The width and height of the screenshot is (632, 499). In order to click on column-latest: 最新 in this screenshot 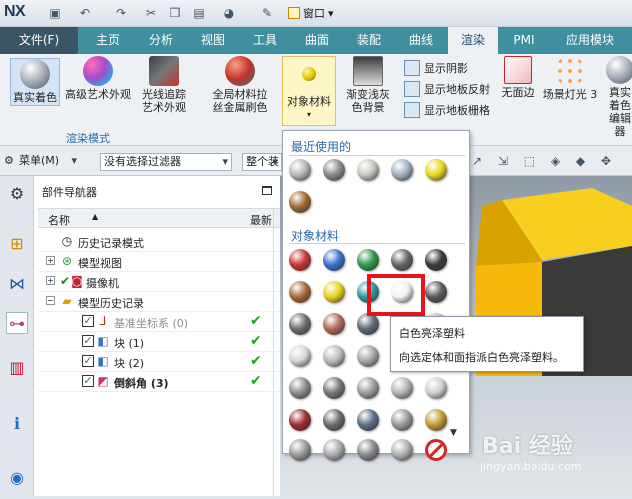, I will do `click(261, 220)`.